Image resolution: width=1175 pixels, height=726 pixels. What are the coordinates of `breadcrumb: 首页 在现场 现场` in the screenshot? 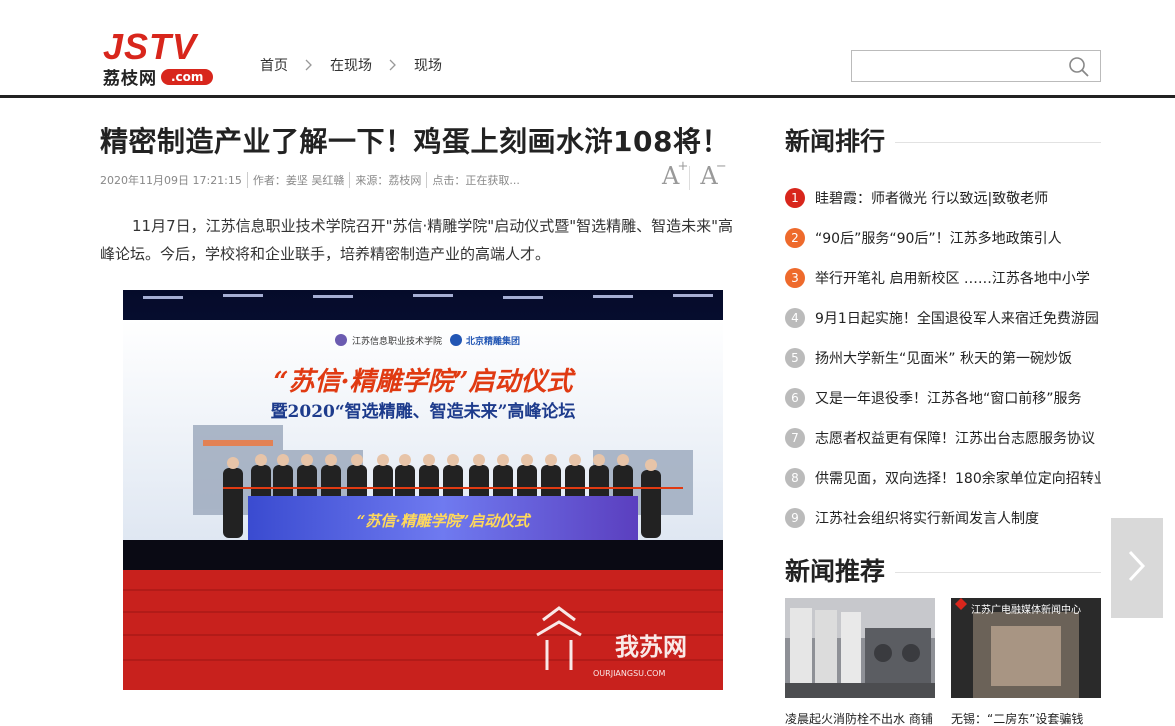 It's located at (351, 65).